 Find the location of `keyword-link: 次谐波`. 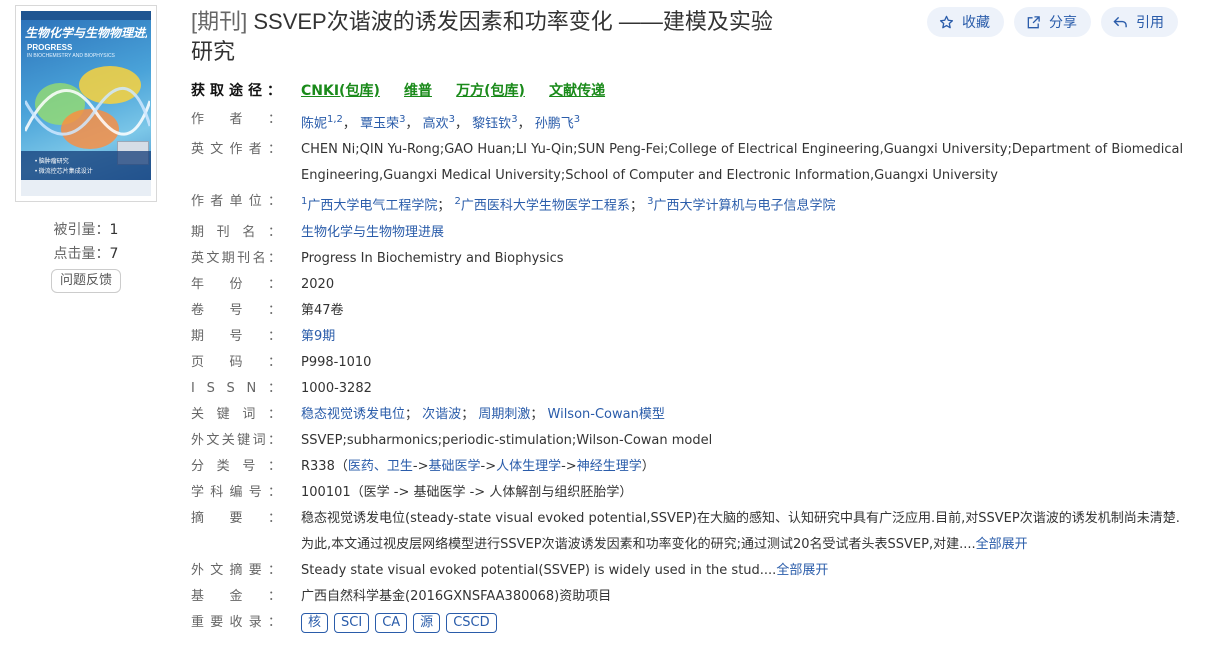

keyword-link: 次谐波 is located at coordinates (441, 414).